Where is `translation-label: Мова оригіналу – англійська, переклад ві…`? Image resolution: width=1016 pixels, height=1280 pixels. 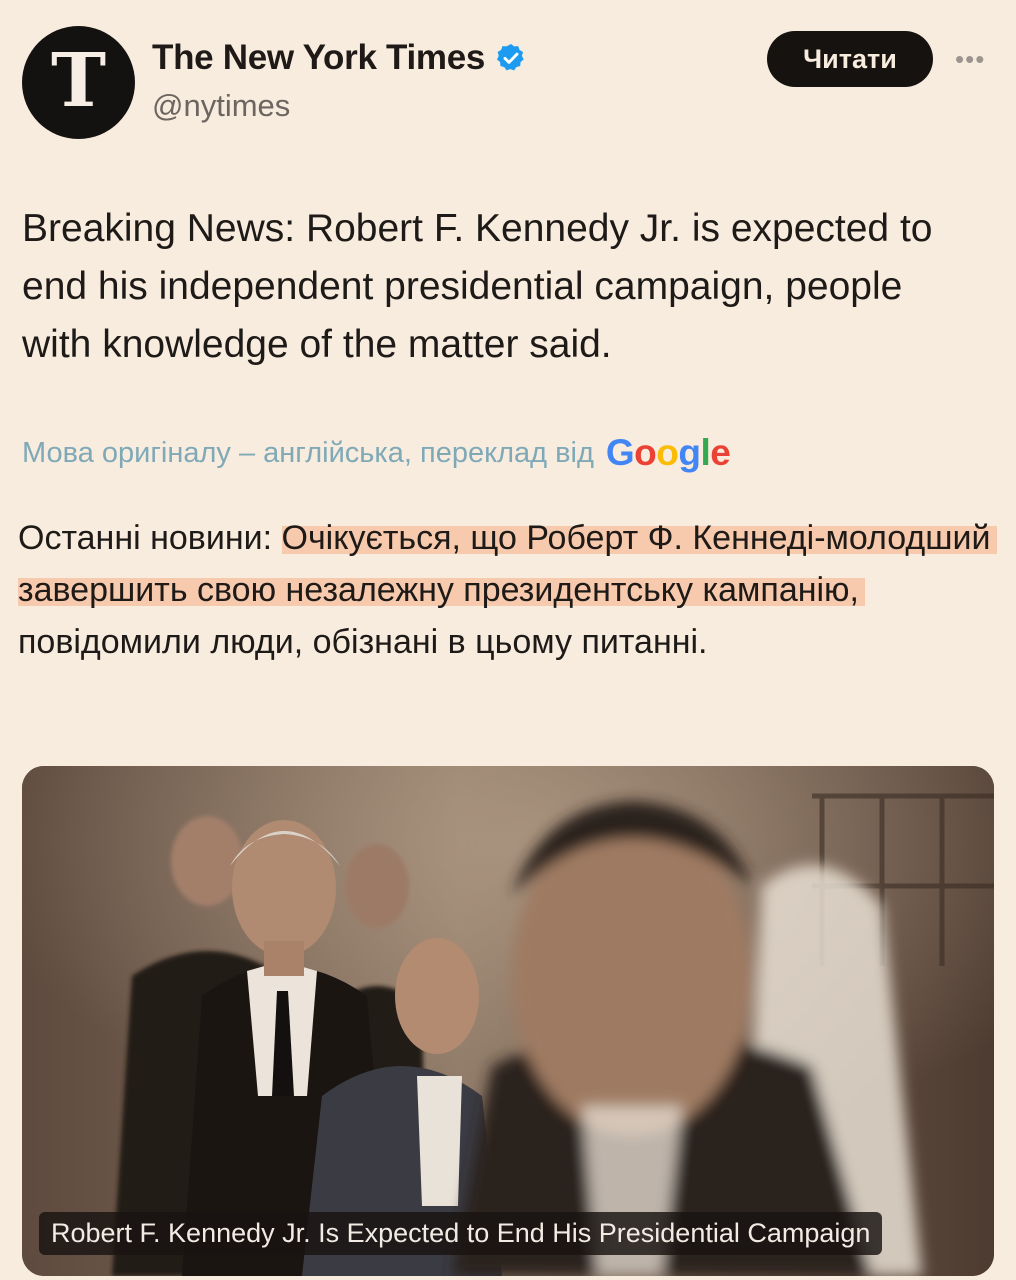 translation-label: Мова оригіналу – англійська, переклад ві… is located at coordinates (308, 453).